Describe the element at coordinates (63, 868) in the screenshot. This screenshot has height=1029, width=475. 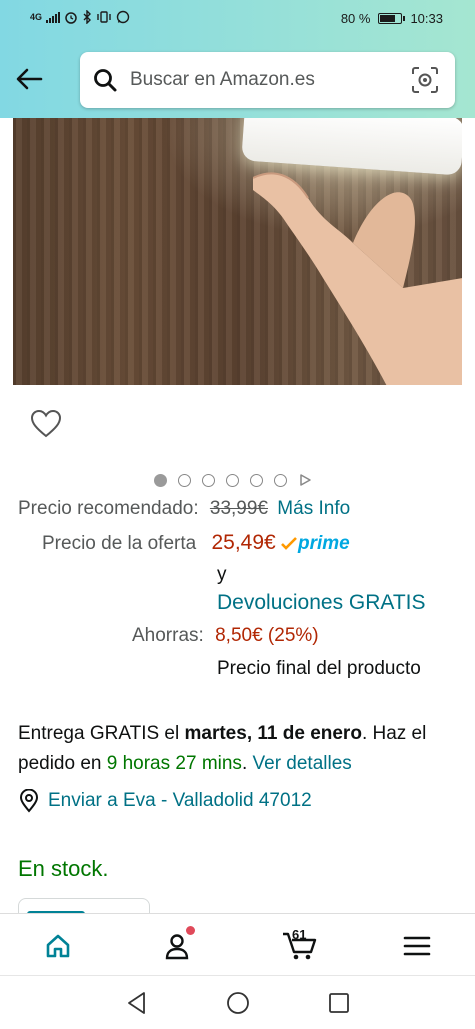
I see `stock-status: En stock.` at that location.